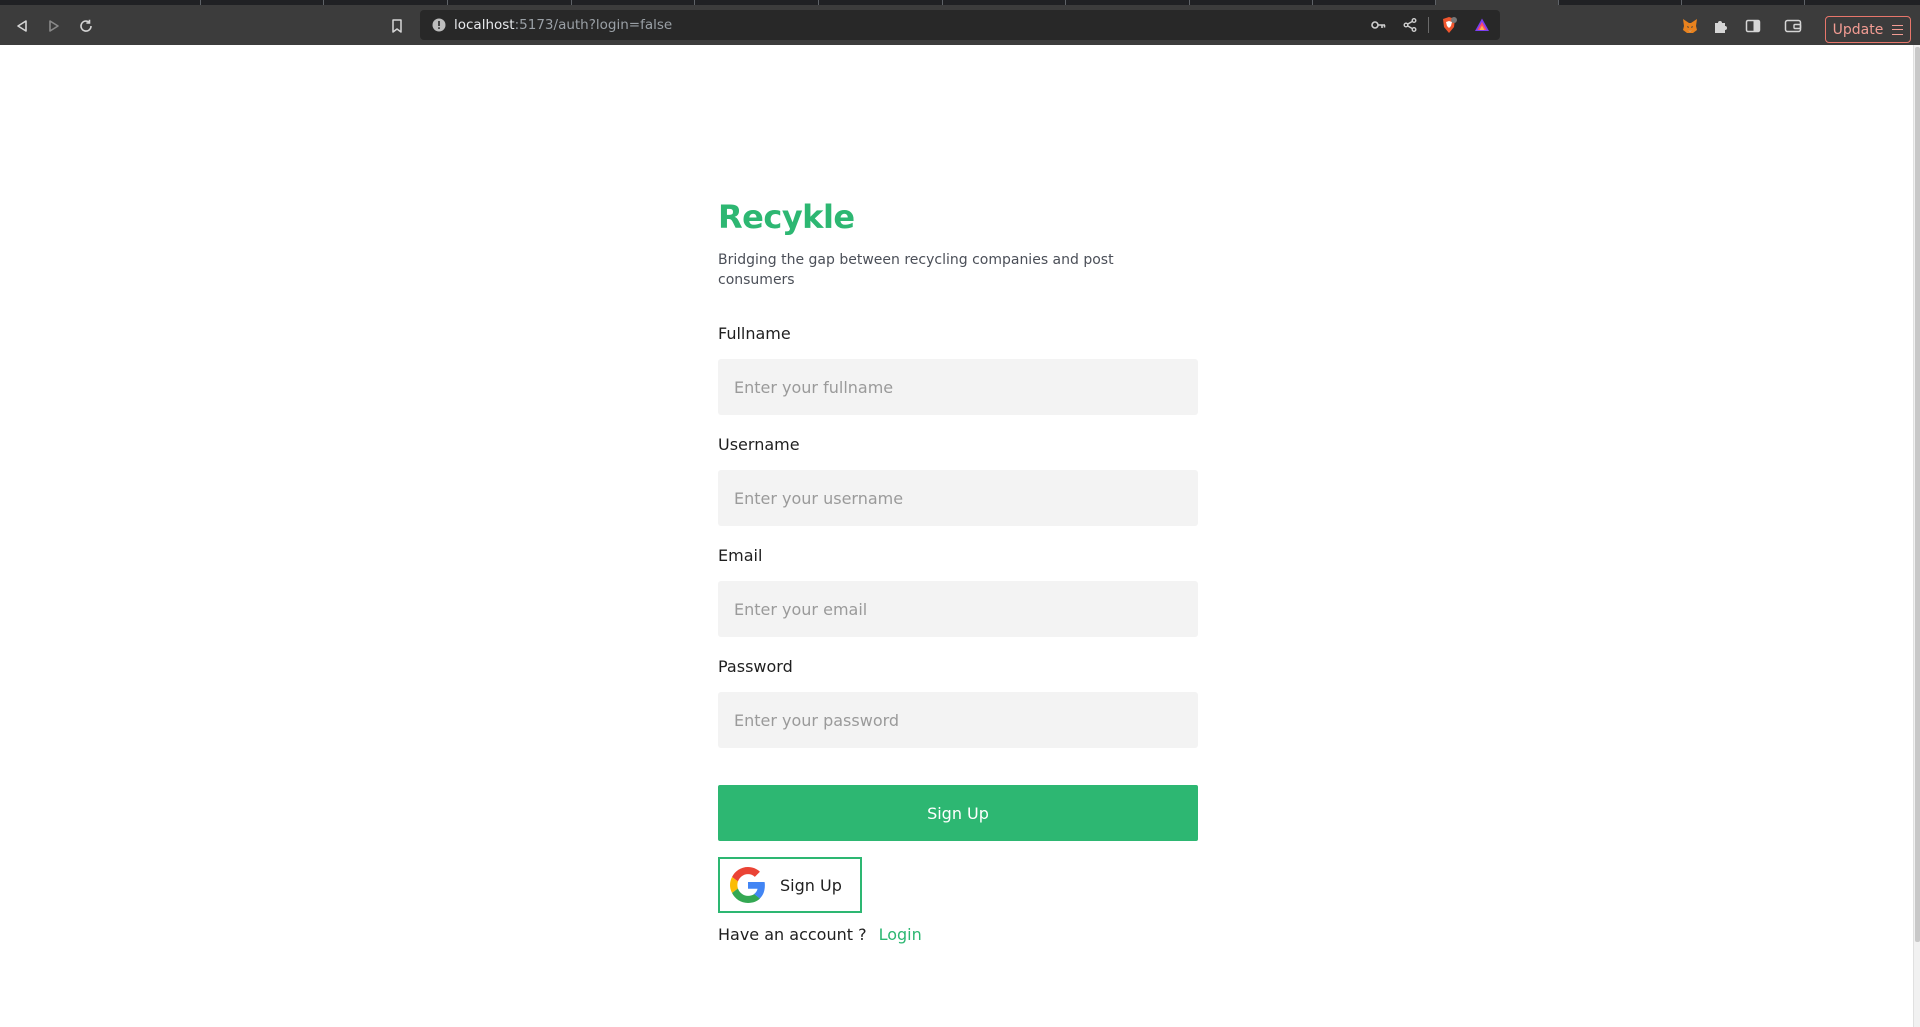  Describe the element at coordinates (1690, 26) in the screenshot. I see `metamask-fox-icon` at that location.